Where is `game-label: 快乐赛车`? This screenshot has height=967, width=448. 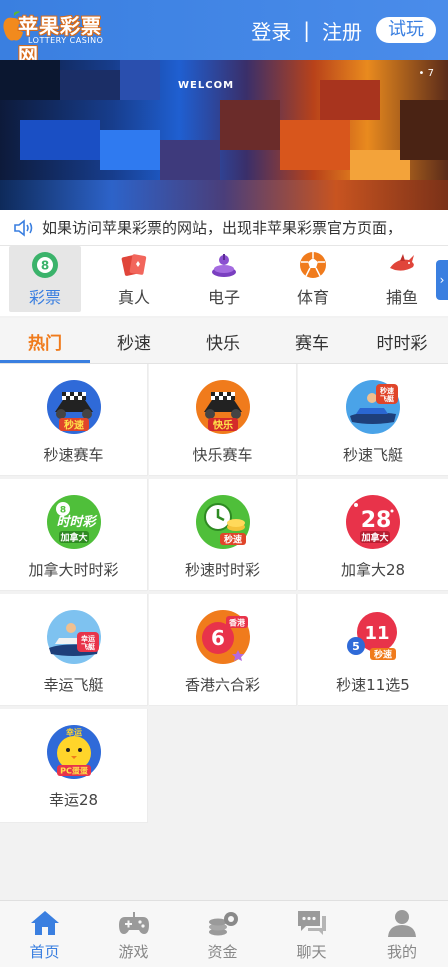
game-label: 快乐赛车 is located at coordinates (222, 455).